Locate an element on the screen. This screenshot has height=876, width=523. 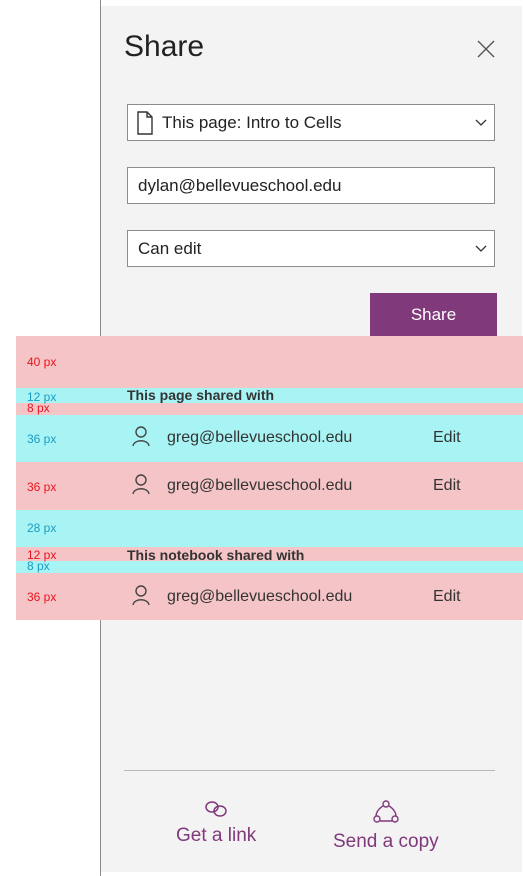
spacing-label: 40 px is located at coordinates (42, 362).